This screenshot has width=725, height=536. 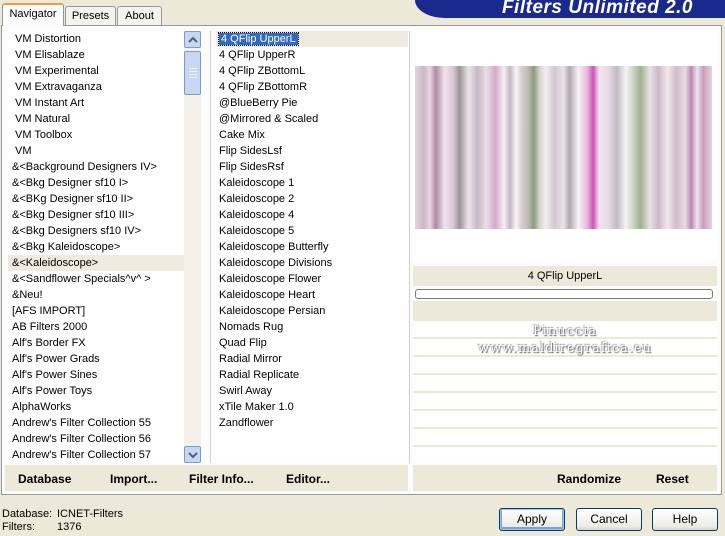 I want to click on filter-item: Swirl Away, so click(x=312, y=391).